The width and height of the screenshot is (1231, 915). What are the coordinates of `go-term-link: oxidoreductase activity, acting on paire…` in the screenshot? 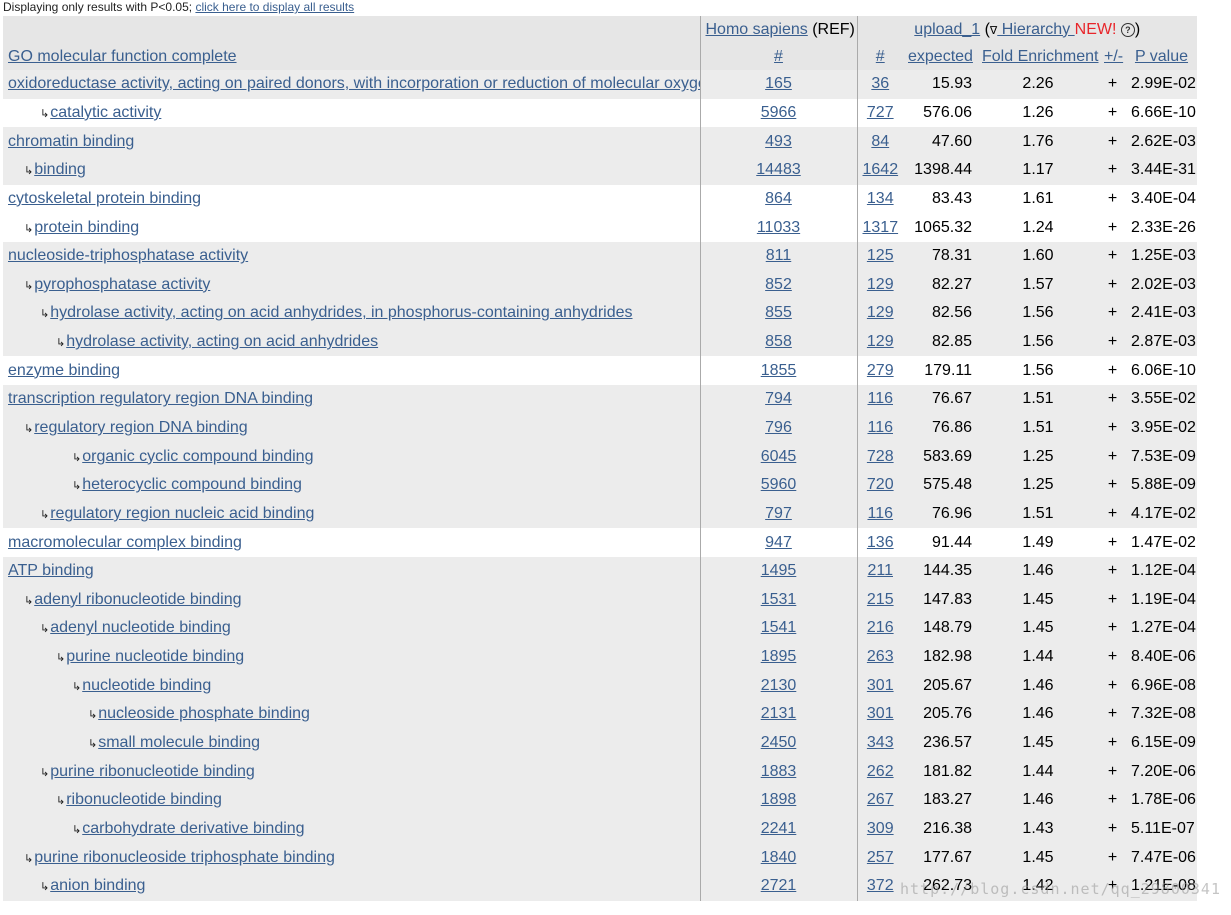 It's located at (354, 83).